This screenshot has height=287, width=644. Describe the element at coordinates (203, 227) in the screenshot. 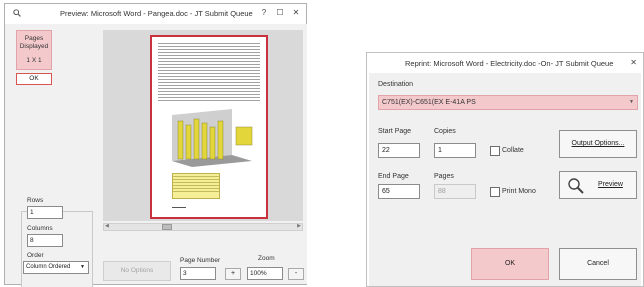

I see `horizontal-scrollbar: ◀ ▶` at that location.